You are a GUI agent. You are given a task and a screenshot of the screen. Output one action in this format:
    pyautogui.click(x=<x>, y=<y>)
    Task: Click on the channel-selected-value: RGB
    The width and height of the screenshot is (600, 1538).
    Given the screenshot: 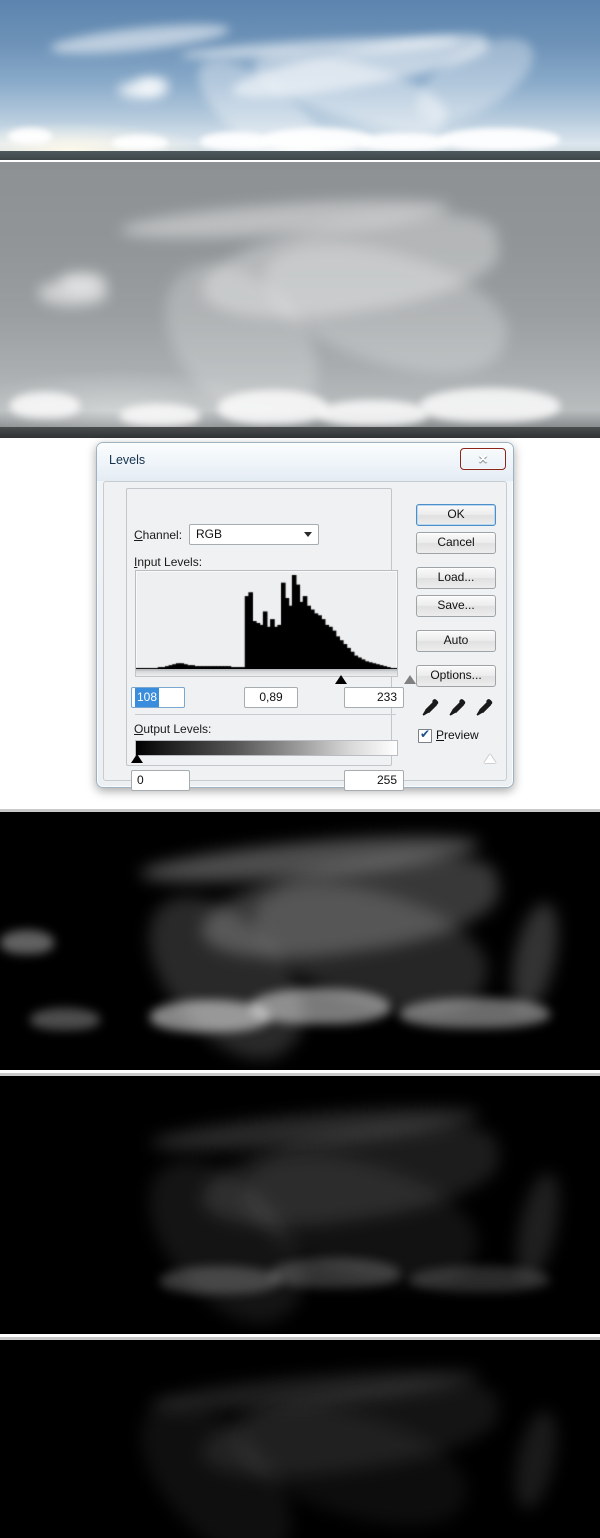 What is the action you would take?
    pyautogui.click(x=209, y=534)
    